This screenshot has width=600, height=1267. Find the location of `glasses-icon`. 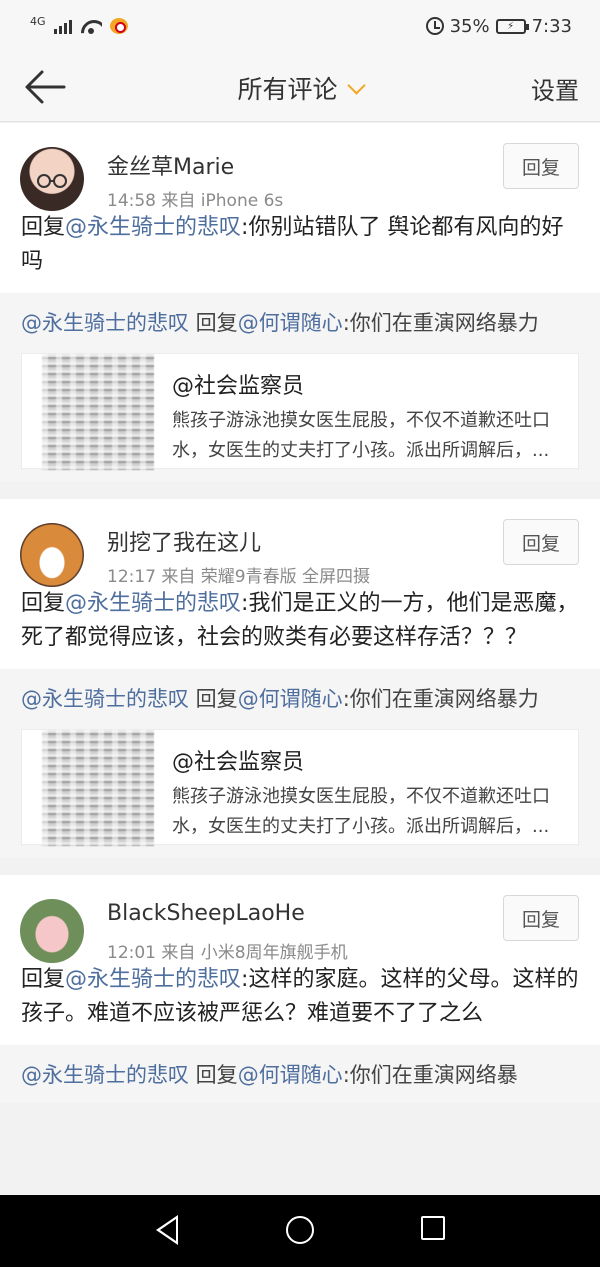

glasses-icon is located at coordinates (52, 181).